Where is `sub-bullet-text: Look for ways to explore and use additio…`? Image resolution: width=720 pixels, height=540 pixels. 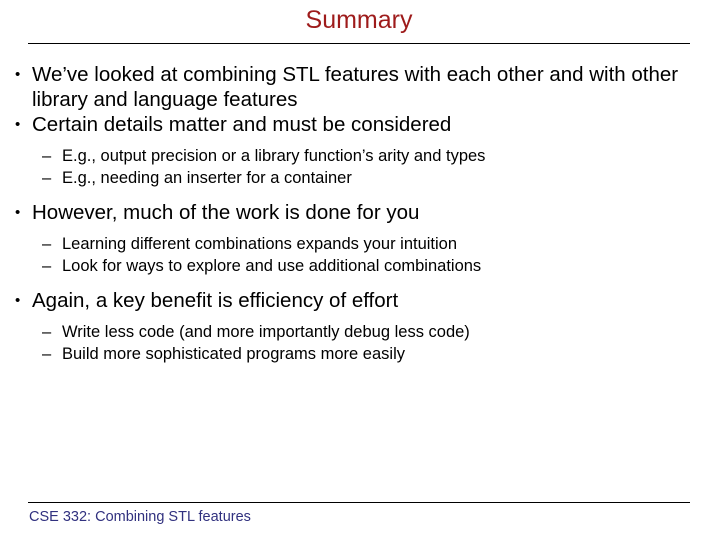
sub-bullet-text: Look for ways to explore and use additio… is located at coordinates (272, 265).